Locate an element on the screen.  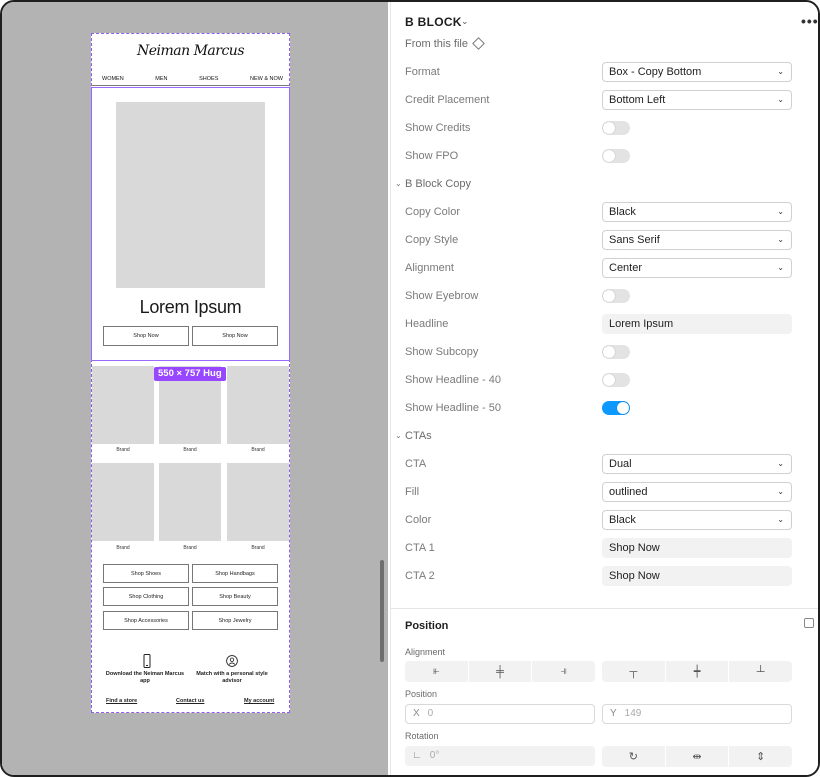
show-credits-label: Show Credits is located at coordinates (438, 128).